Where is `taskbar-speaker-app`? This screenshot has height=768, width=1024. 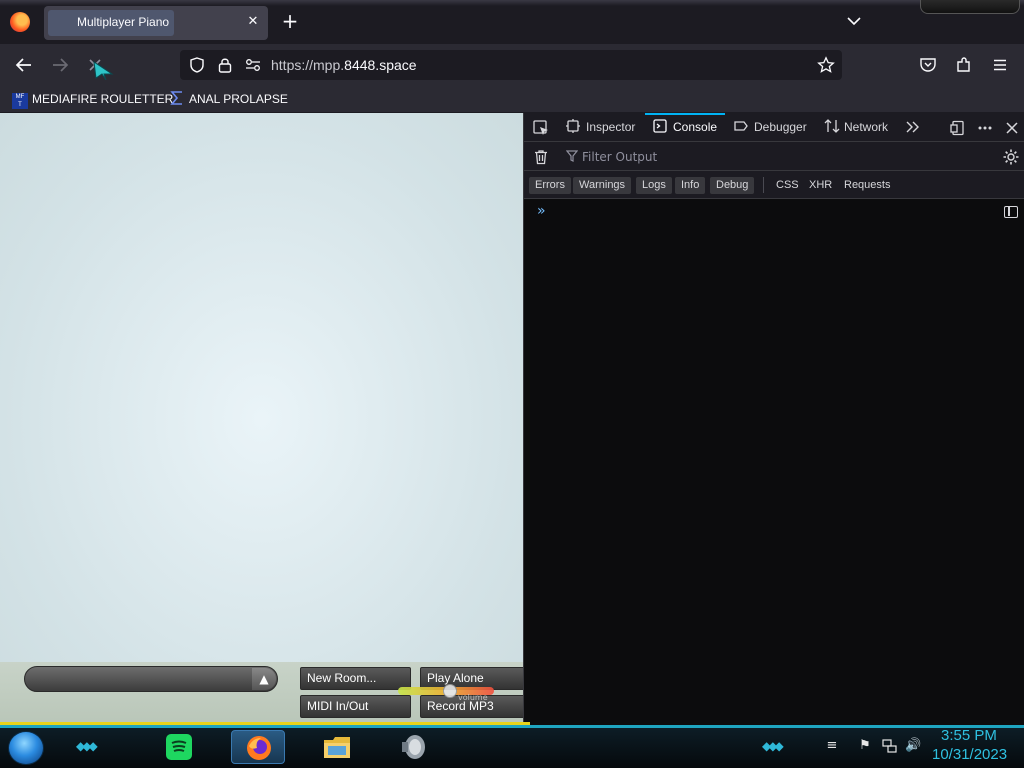 taskbar-speaker-app is located at coordinates (413, 747).